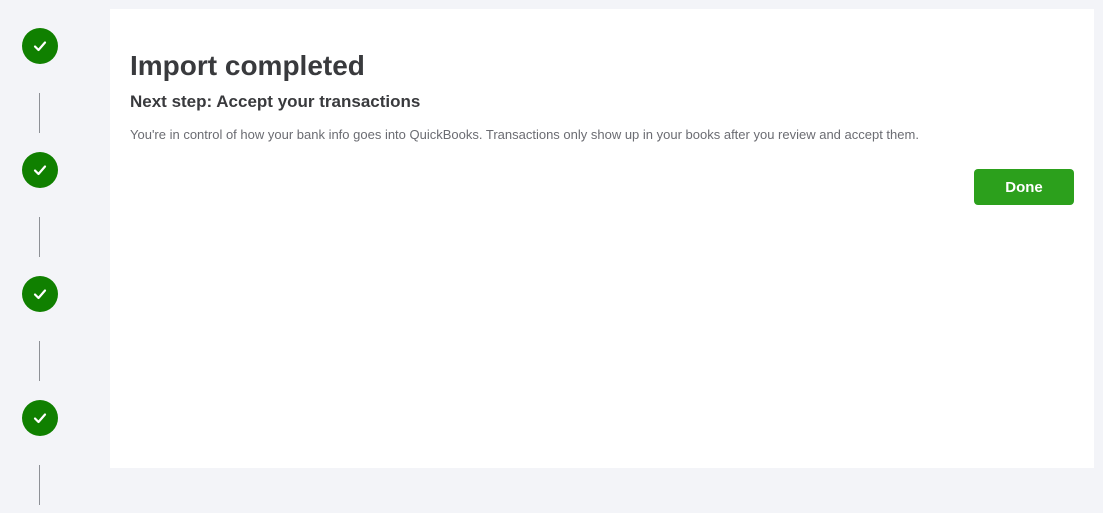  Describe the element at coordinates (247, 65) in the screenshot. I see `page-title: Import completed` at that location.